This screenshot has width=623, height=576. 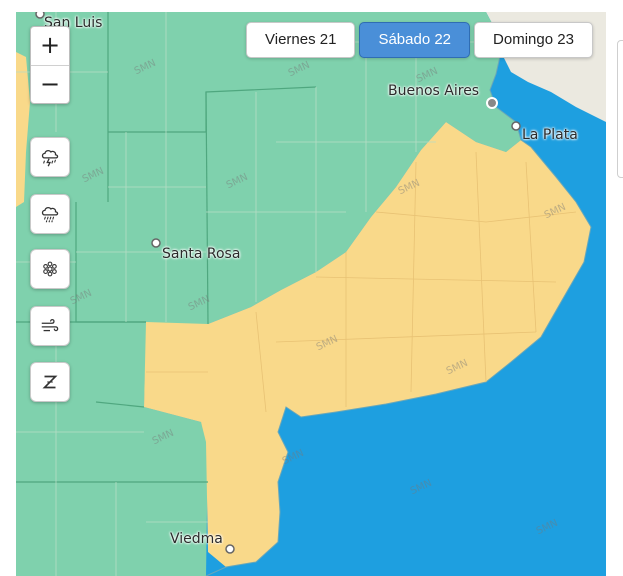 What do you see at coordinates (301, 40) in the screenshot?
I see `tab-viernes-21: Viernes 21` at bounding box center [301, 40].